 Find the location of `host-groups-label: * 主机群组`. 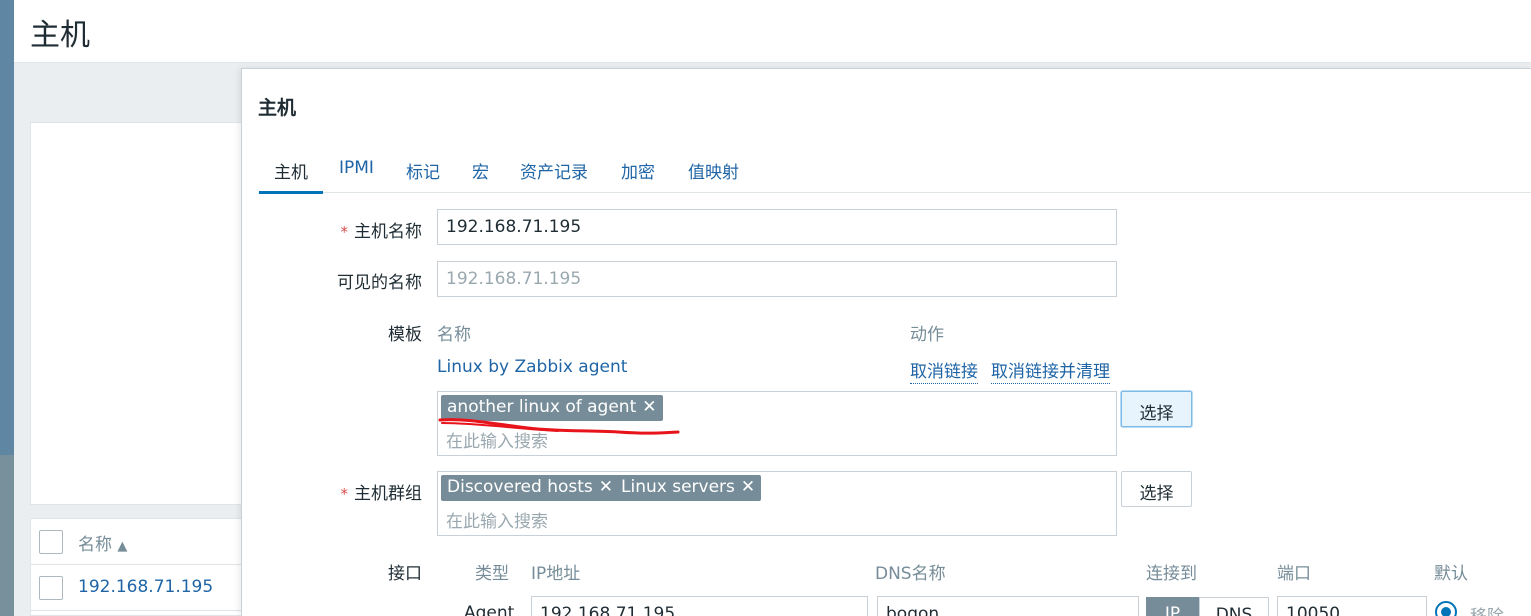

host-groups-label: * 主机群组 is located at coordinates (362, 491).